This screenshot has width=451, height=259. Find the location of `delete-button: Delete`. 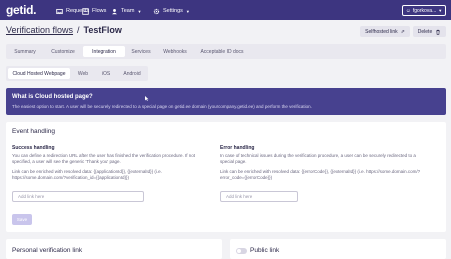

delete-button: Delete is located at coordinates (429, 31).